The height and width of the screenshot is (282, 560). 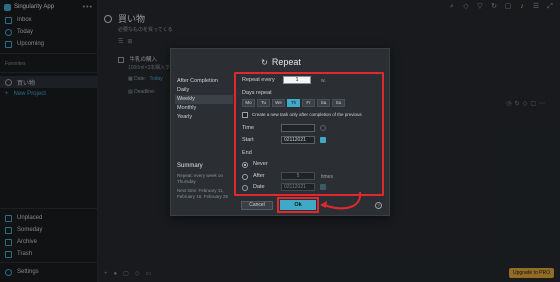 I want to click on frequency-after-completion: After Completion, so click(x=204, y=81).